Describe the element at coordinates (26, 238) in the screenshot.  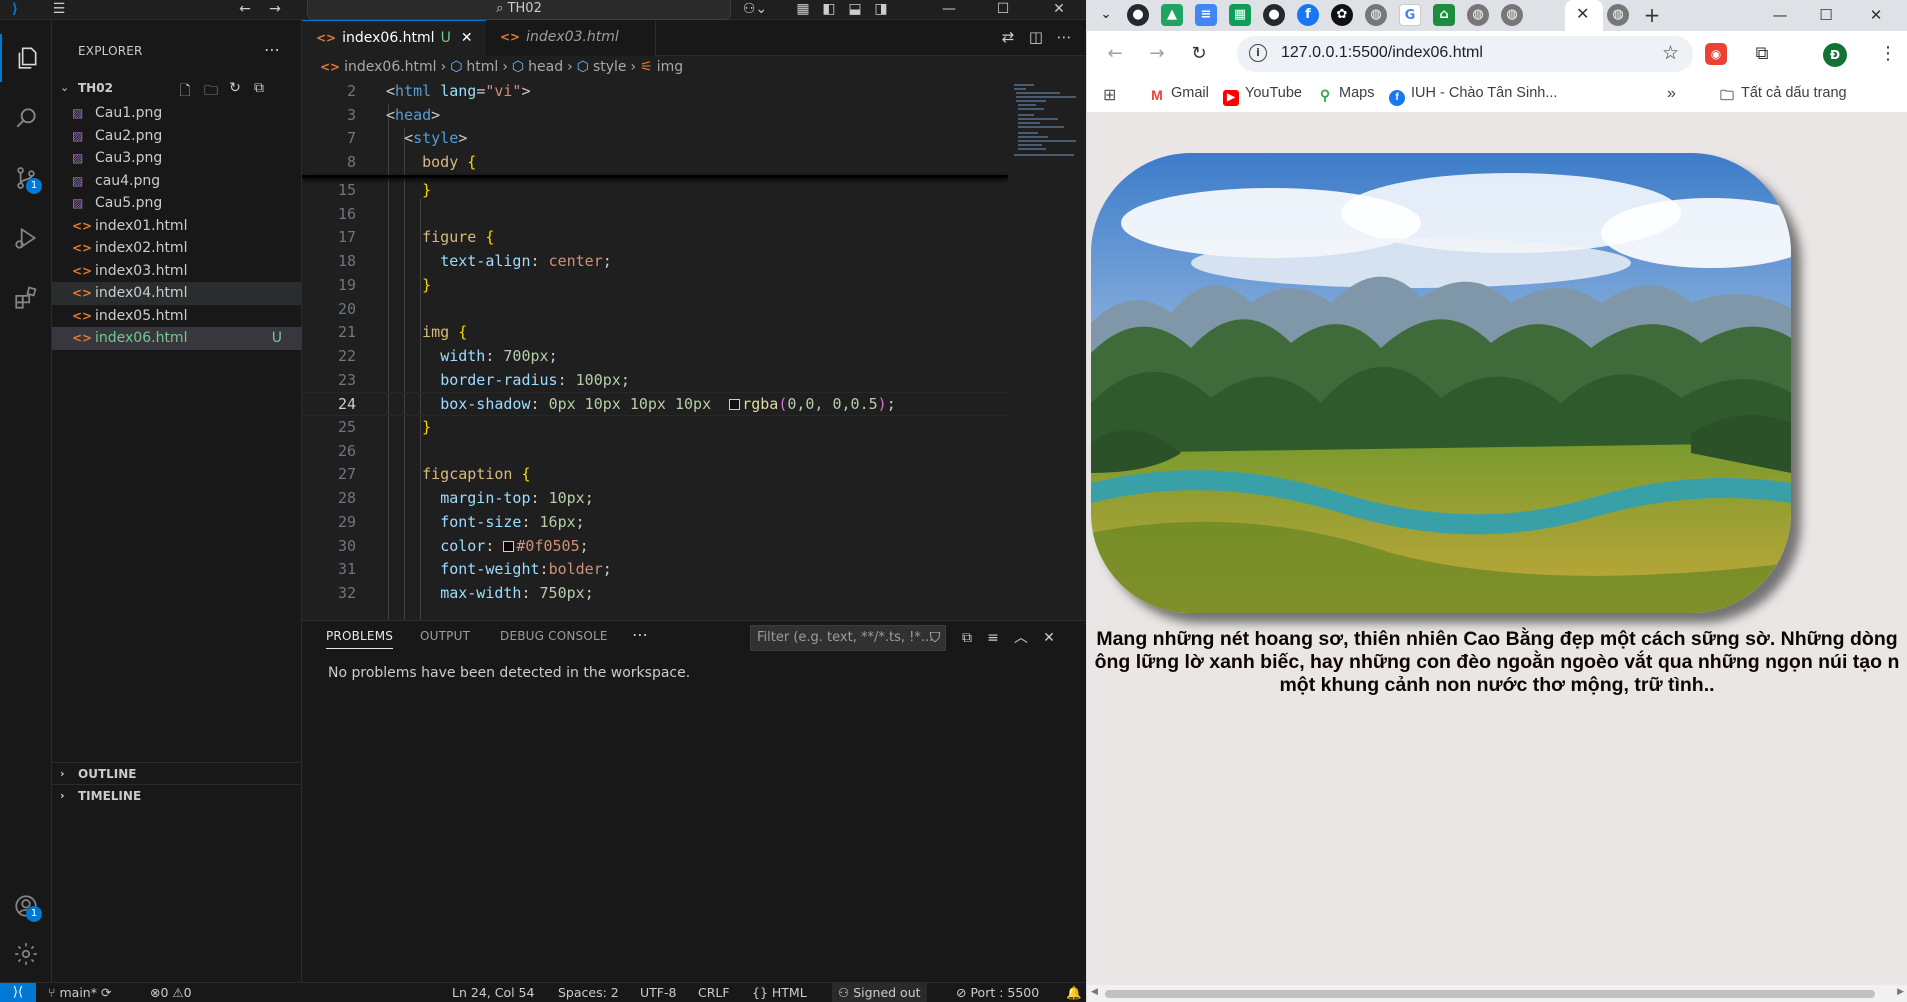
I see `run-debug-icon` at that location.